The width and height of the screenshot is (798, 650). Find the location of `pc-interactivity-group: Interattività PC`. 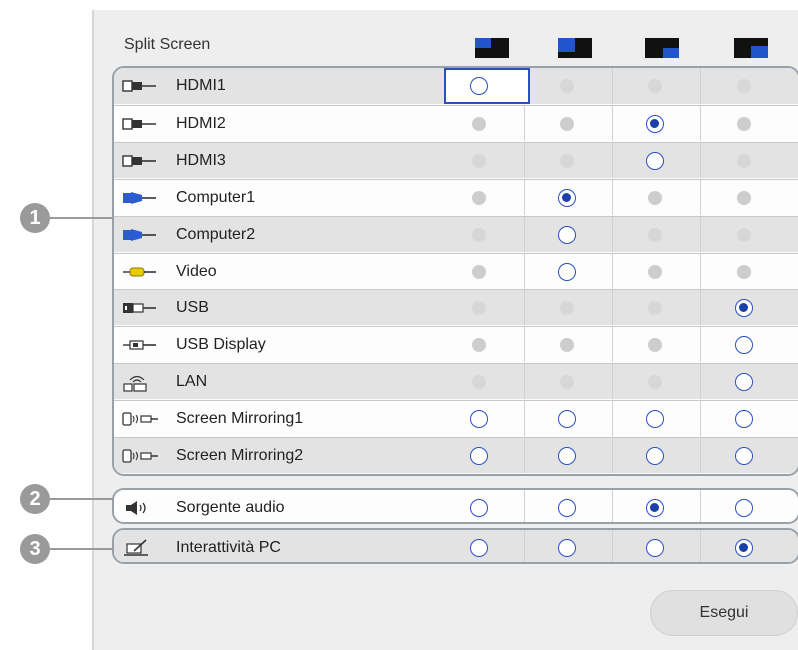

pc-interactivity-group: Interattività PC is located at coordinates (455, 546).